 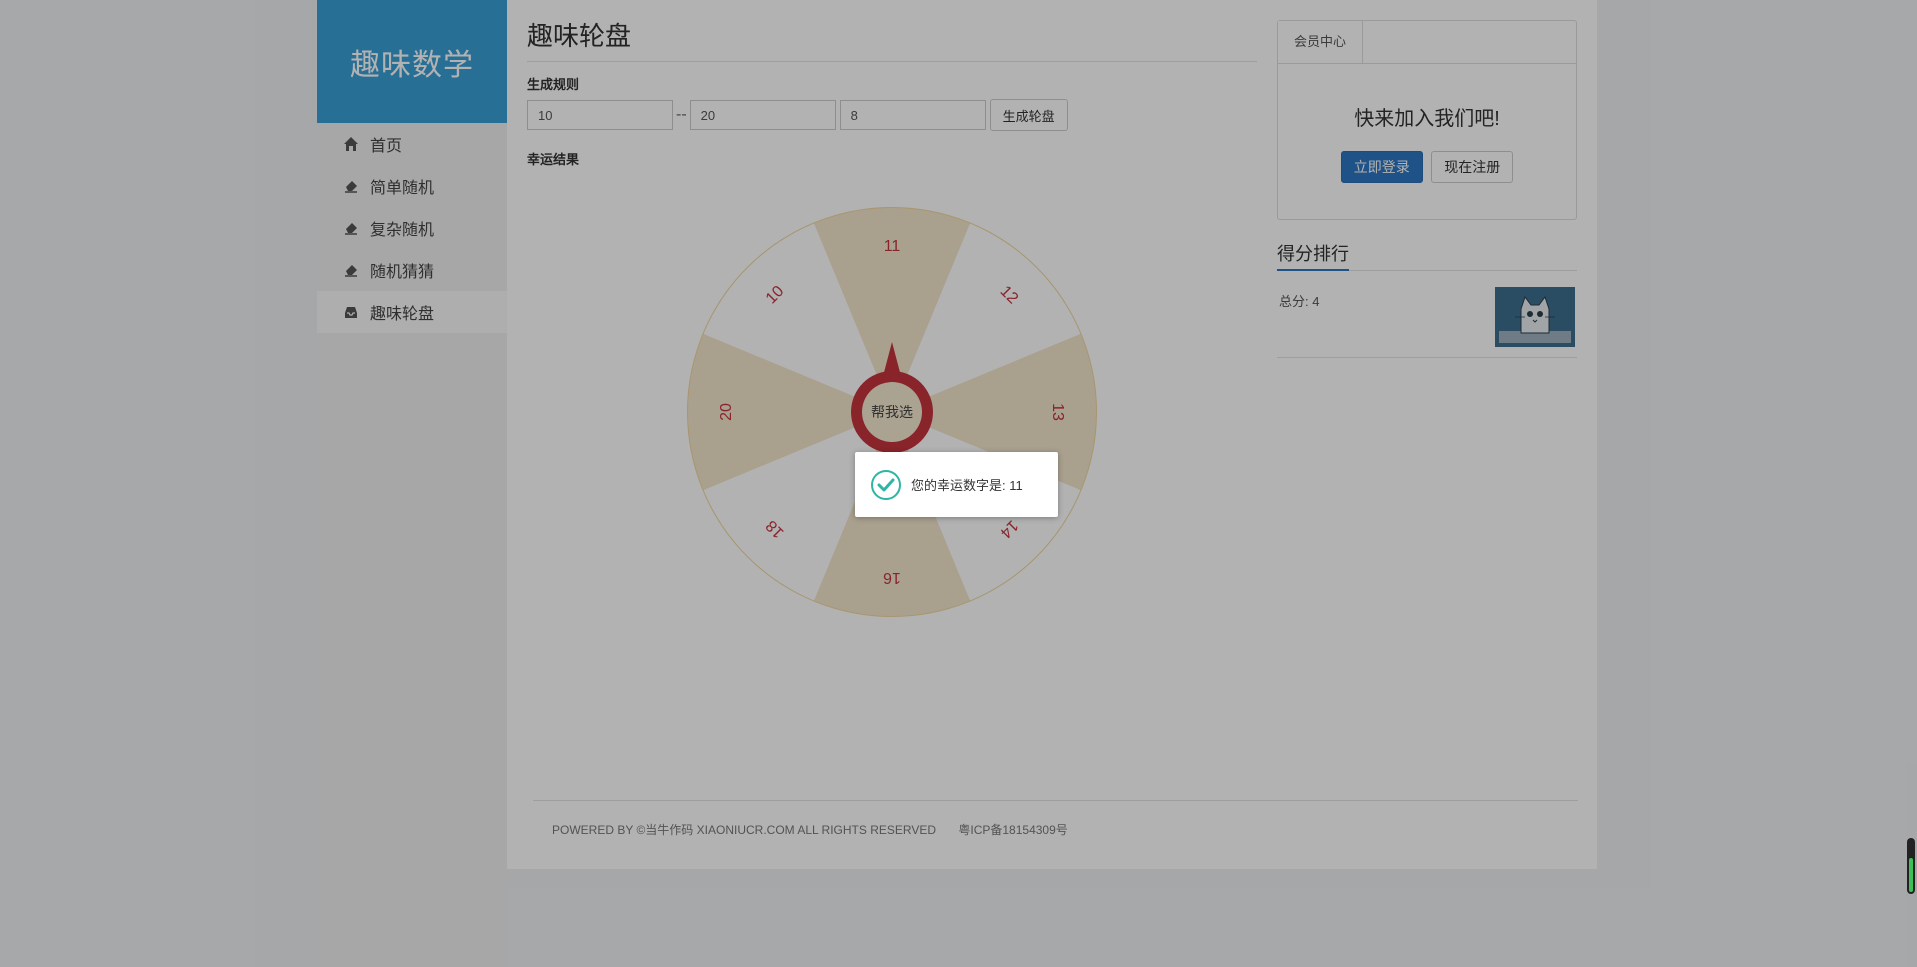 What do you see at coordinates (967, 485) in the screenshot?
I see `toast-message: 您的幸运数字是: 11` at bounding box center [967, 485].